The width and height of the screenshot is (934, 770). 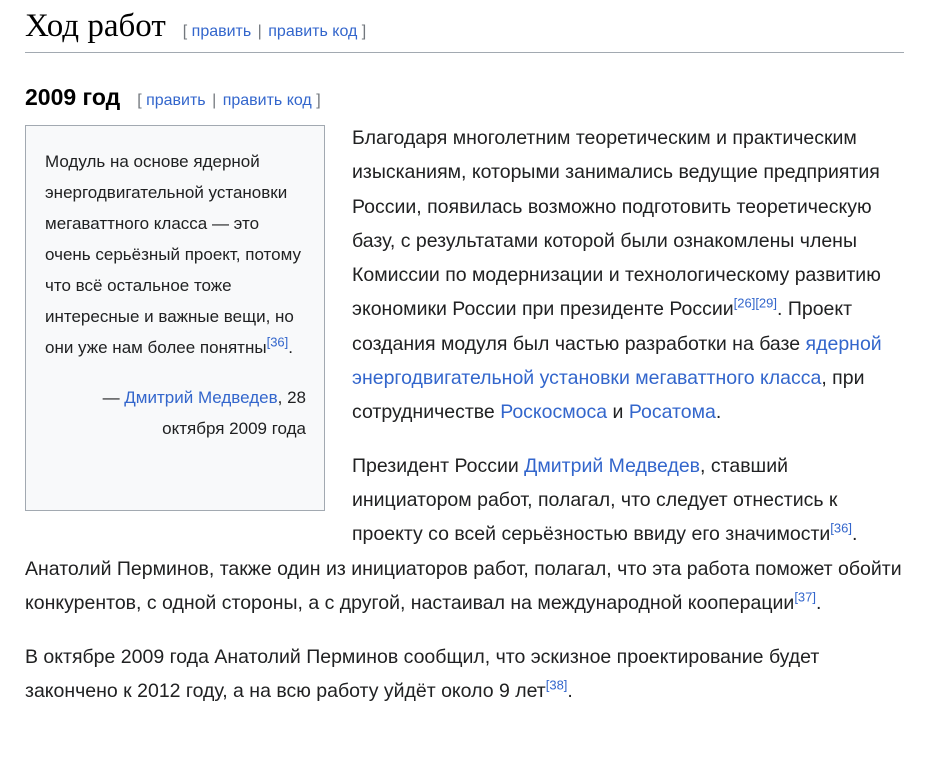 I want to click on quote-citation: — Дмитрий Медведев, 28 октября 2009 года, so click(x=204, y=413).